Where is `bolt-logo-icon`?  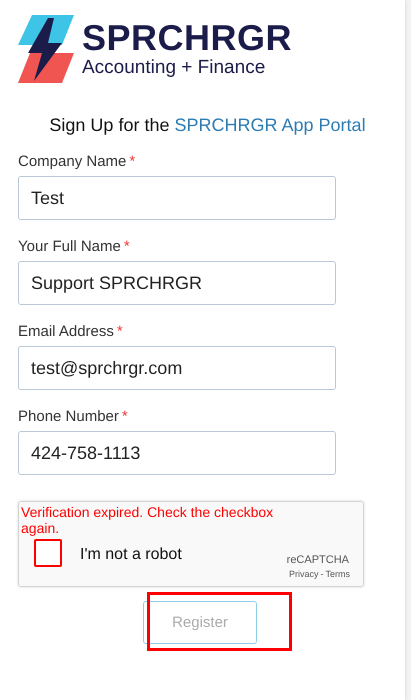 bolt-logo-icon is located at coordinates (46, 49).